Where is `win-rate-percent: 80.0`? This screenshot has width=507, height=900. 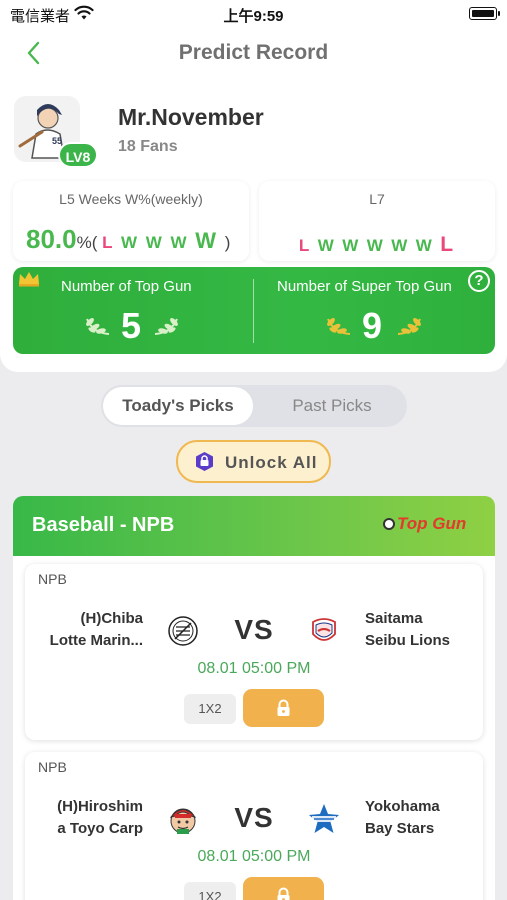
win-rate-percent: 80.0 is located at coordinates (51, 239).